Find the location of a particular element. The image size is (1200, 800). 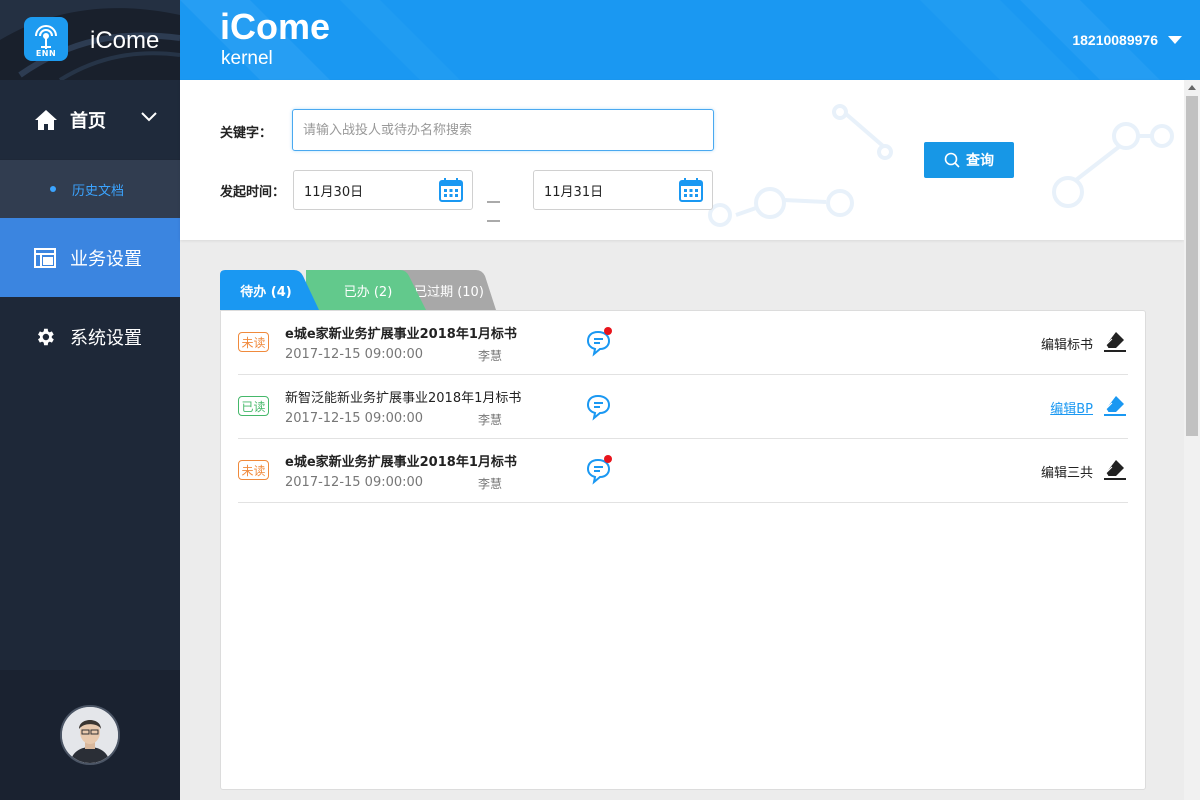

app-title: iCome is located at coordinates (275, 26).